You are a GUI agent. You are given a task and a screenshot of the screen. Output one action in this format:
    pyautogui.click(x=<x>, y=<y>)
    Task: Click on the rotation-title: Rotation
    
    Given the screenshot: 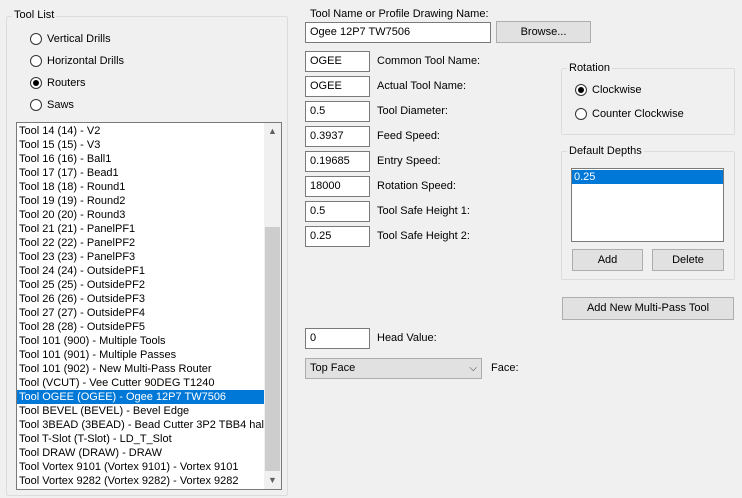 What is the action you would take?
    pyautogui.click(x=589, y=68)
    